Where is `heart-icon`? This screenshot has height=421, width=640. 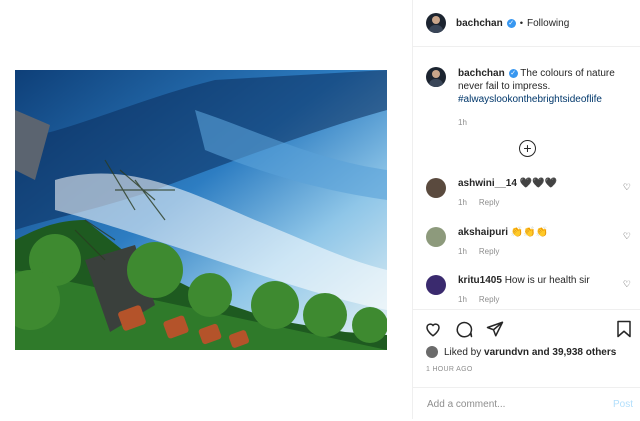
heart-icon is located at coordinates (433, 329).